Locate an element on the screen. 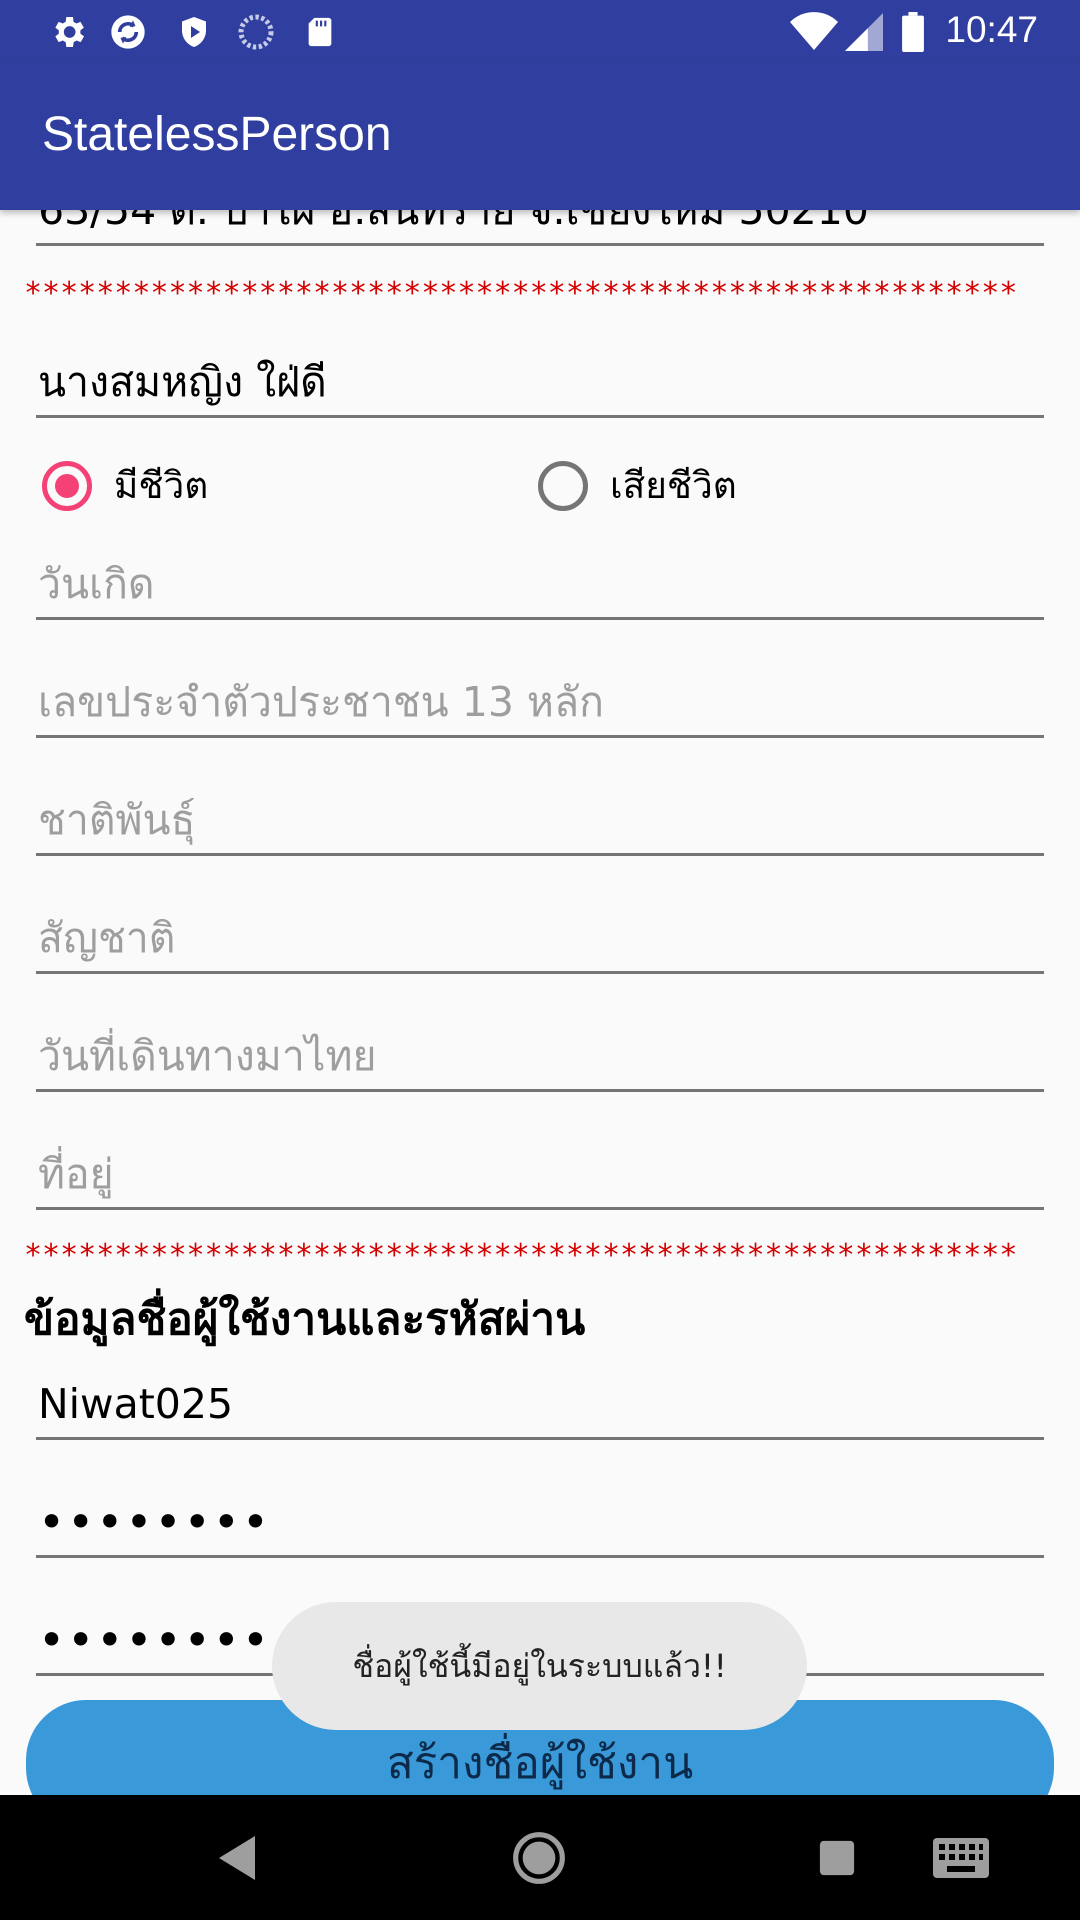  radio-deceased-label: เสียชีวิต is located at coordinates (673, 485).